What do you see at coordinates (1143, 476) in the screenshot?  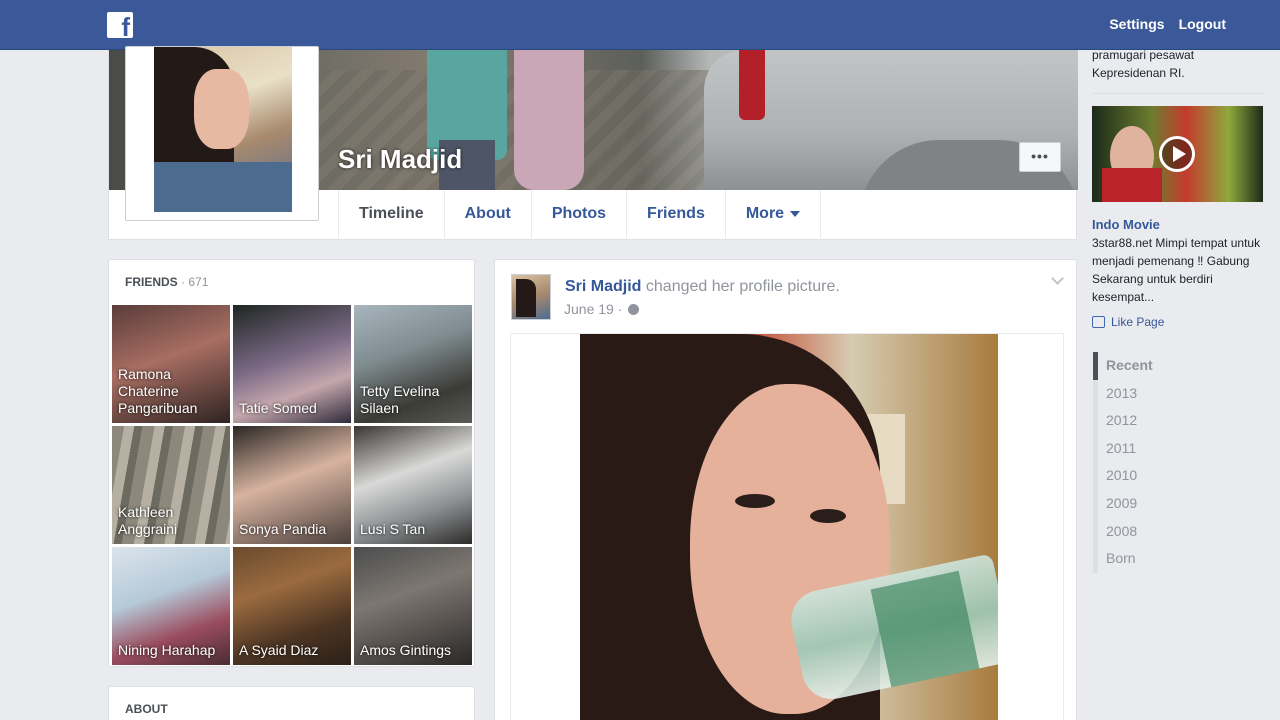 I see `year-nav-item: 2010` at bounding box center [1143, 476].